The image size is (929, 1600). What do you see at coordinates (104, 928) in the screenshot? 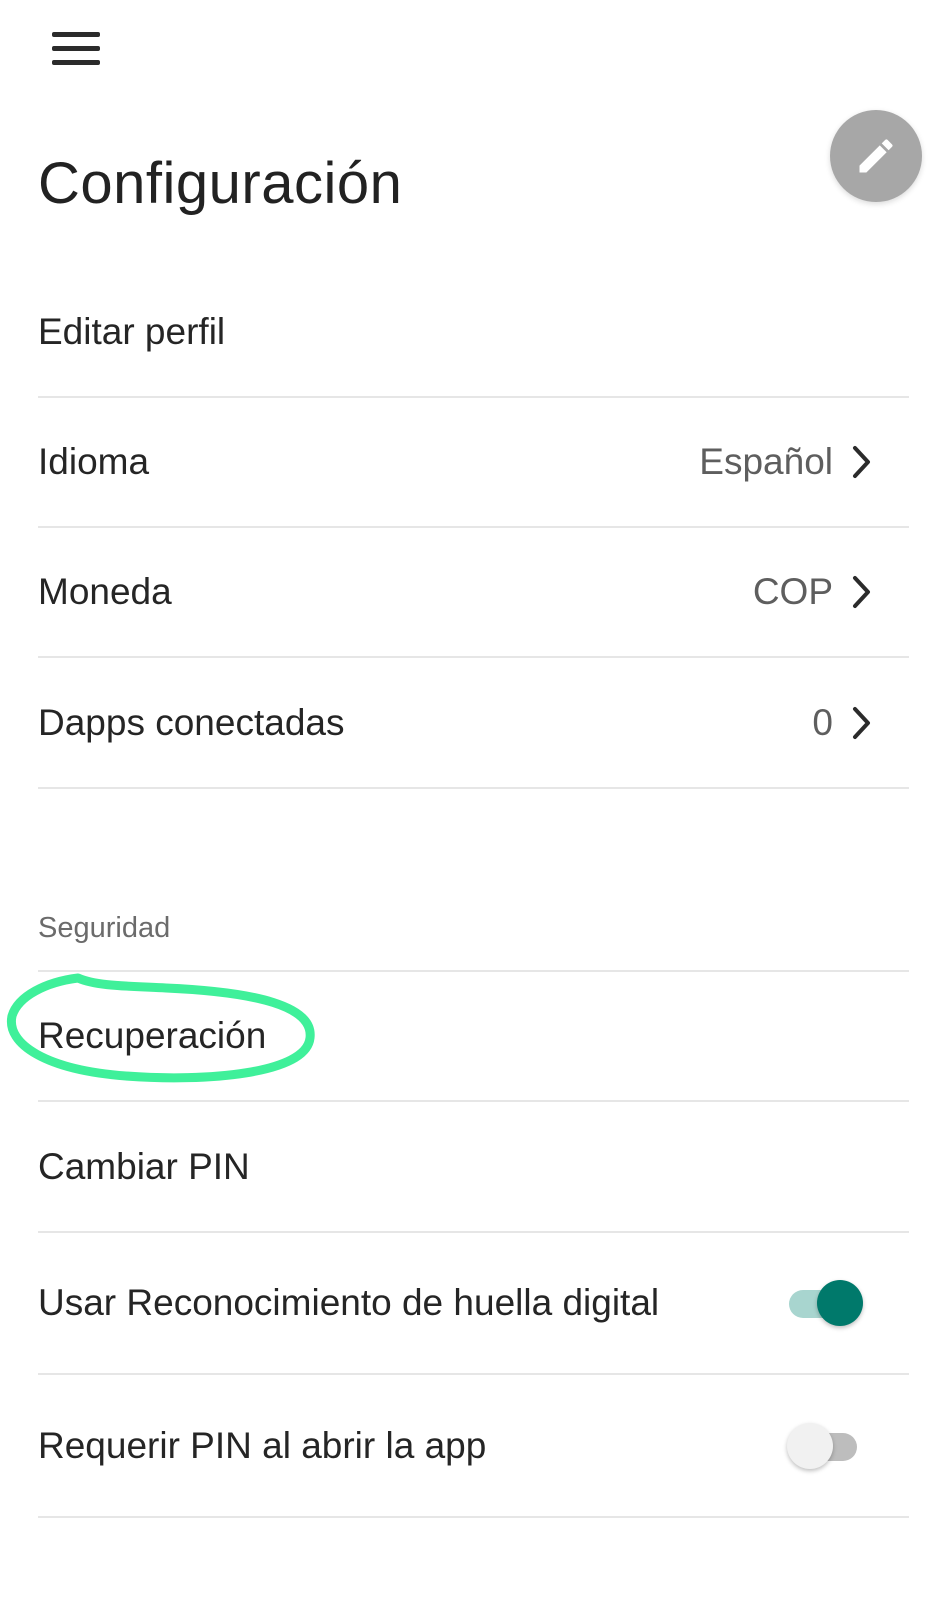
I see `section-header-security: Seguridad` at bounding box center [104, 928].